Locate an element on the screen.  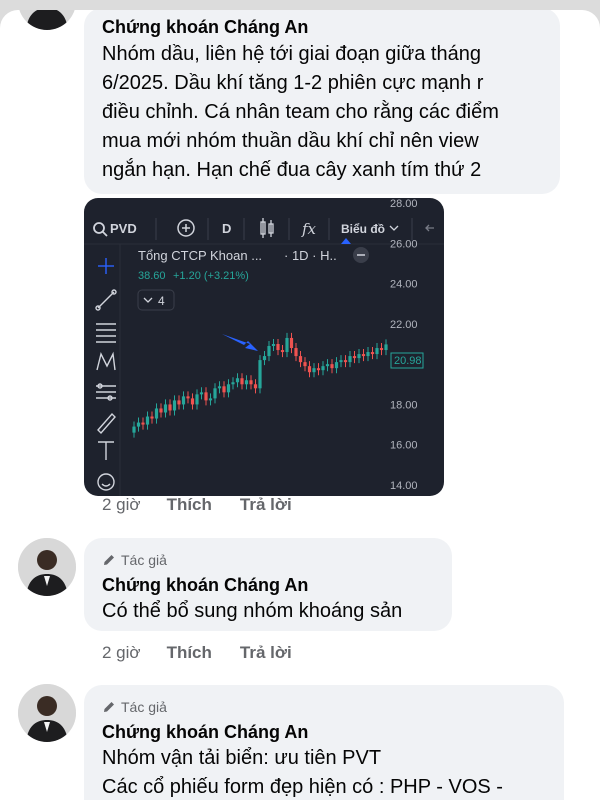
arrow-annotation is located at coordinates (240, 342).